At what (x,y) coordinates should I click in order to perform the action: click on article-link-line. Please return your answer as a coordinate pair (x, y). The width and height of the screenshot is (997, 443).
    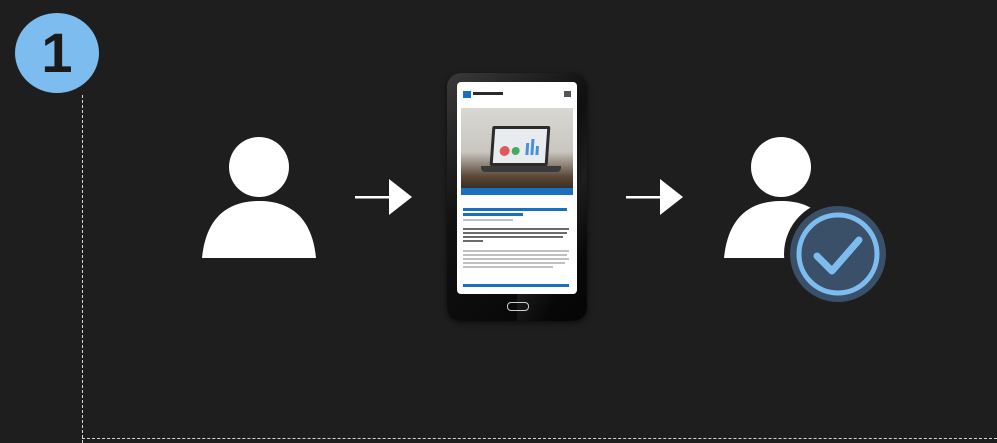
    Looking at the image, I should click on (516, 285).